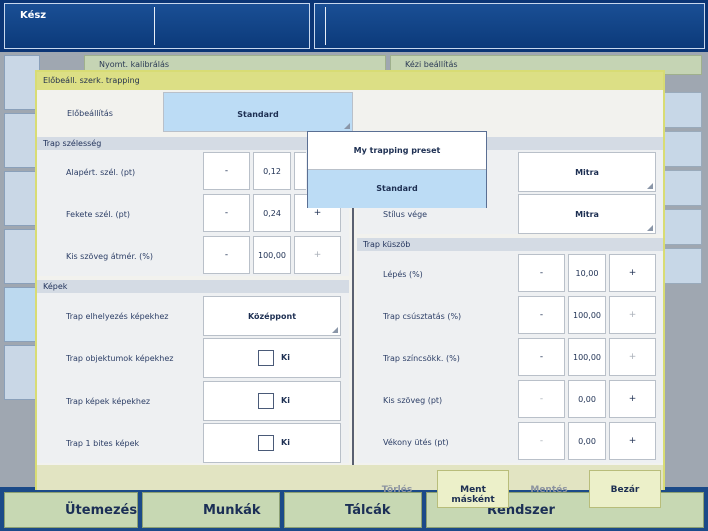  Describe the element at coordinates (510, 244) in the screenshot. I see `section-threshold: Trap küszöb` at that location.